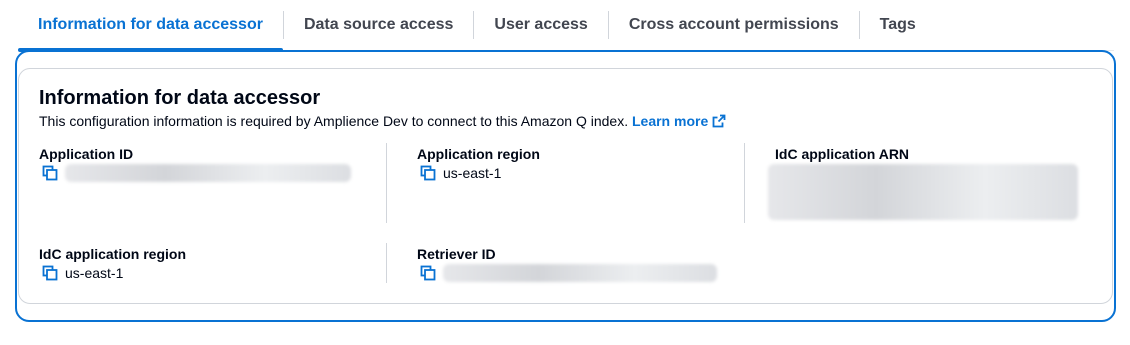  I want to click on retriever-id-value, so click(568, 273).